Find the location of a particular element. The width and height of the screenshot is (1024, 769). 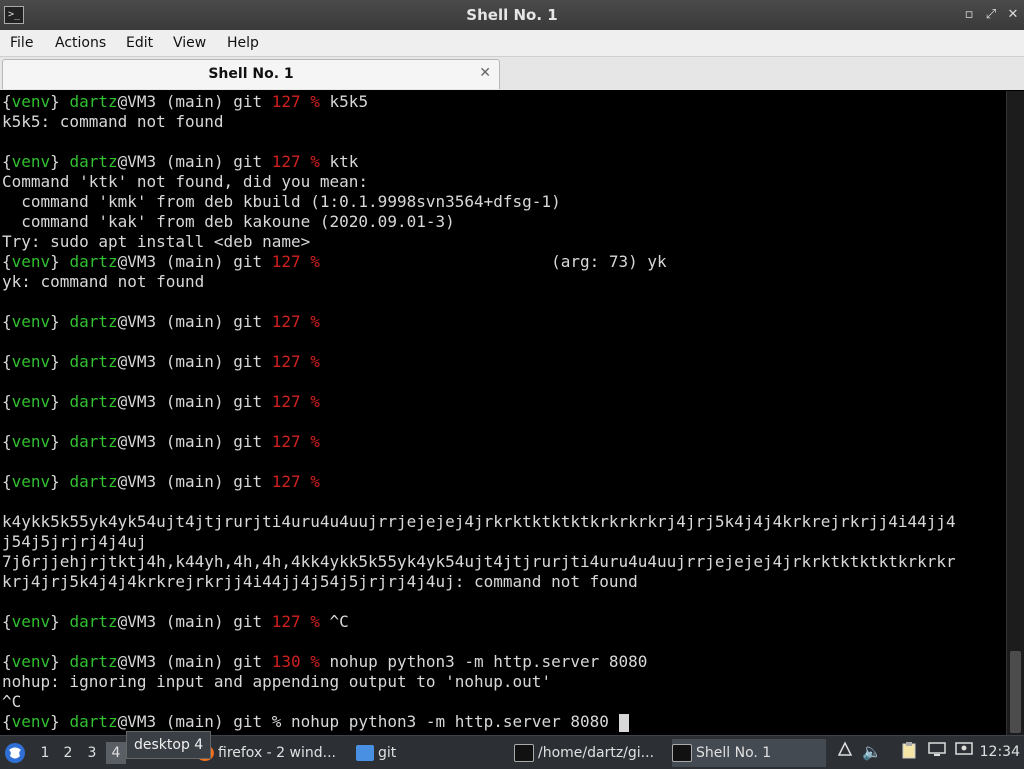

menu-bar: File Actions Edit View Help is located at coordinates (512, 43).